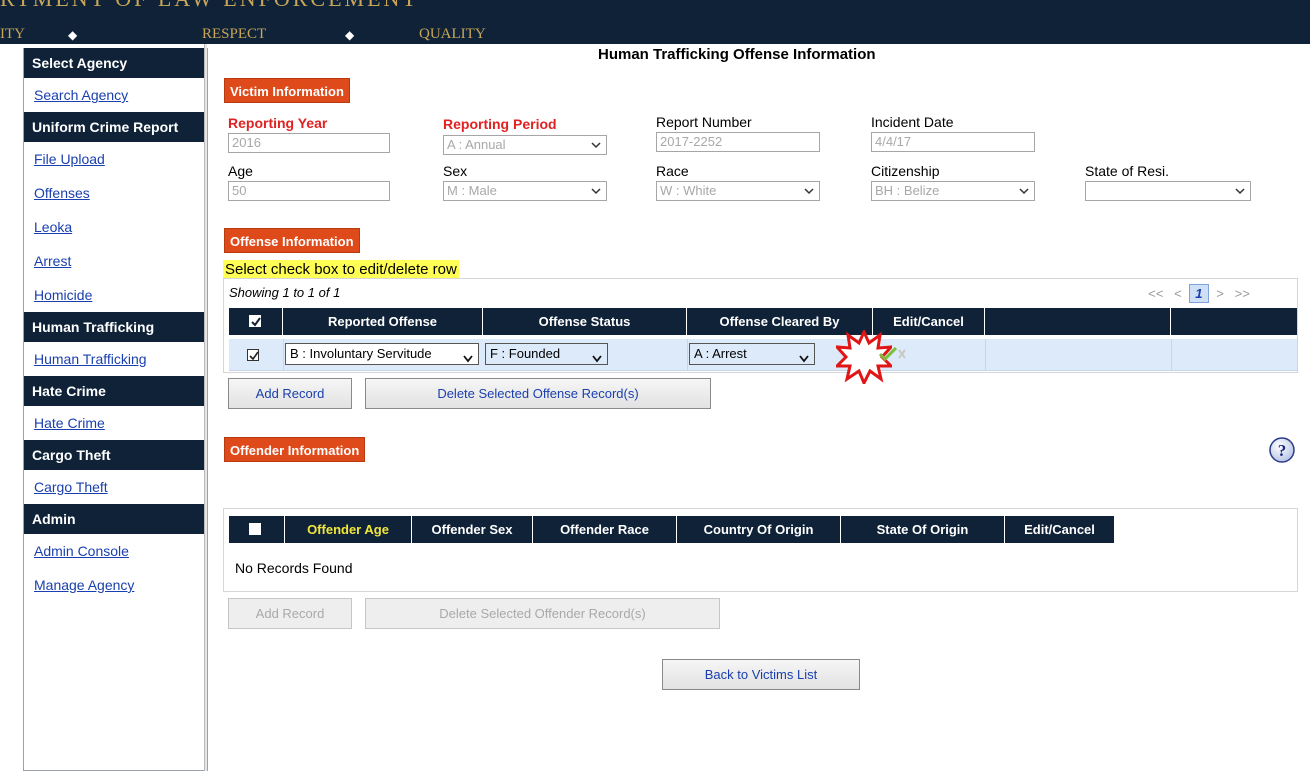 Image resolution: width=1310 pixels, height=771 pixels. Describe the element at coordinates (205, 407) in the screenshot. I see `content-divider` at that location.